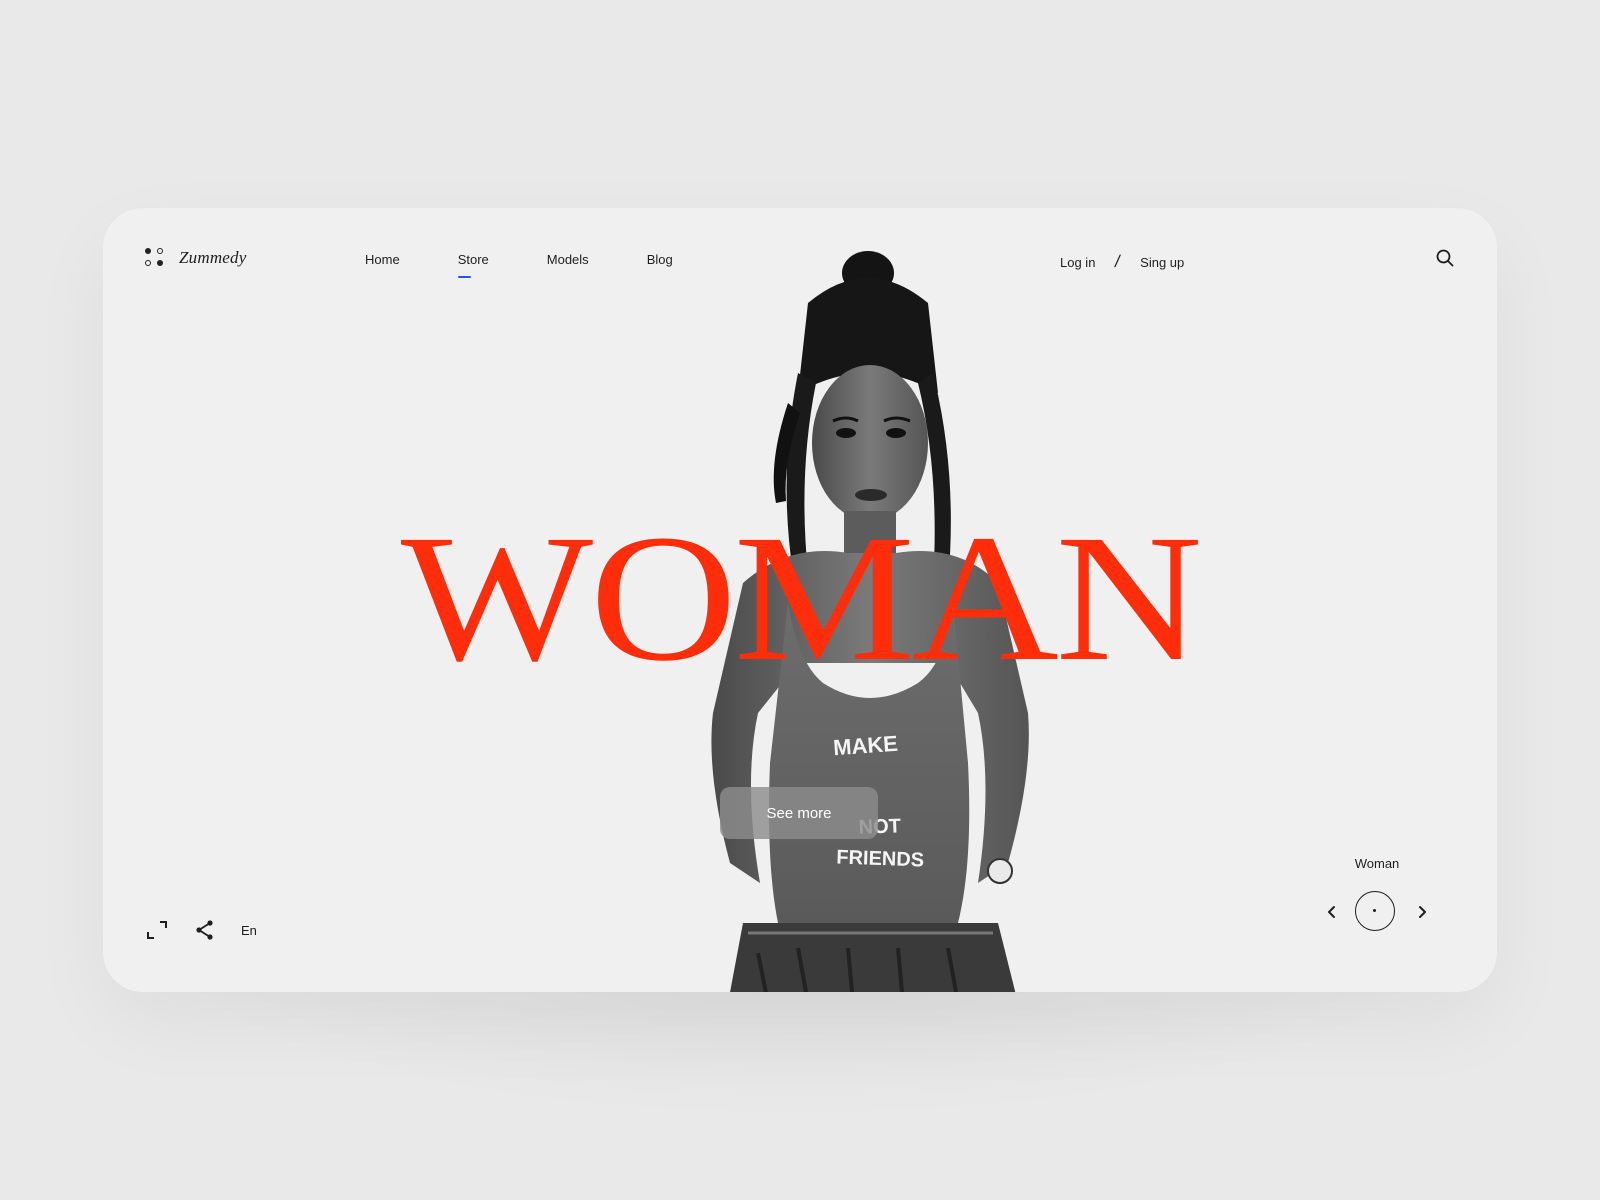 Image resolution: width=1600 pixels, height=1200 pixels. What do you see at coordinates (205, 930) in the screenshot?
I see `share-icon` at bounding box center [205, 930].